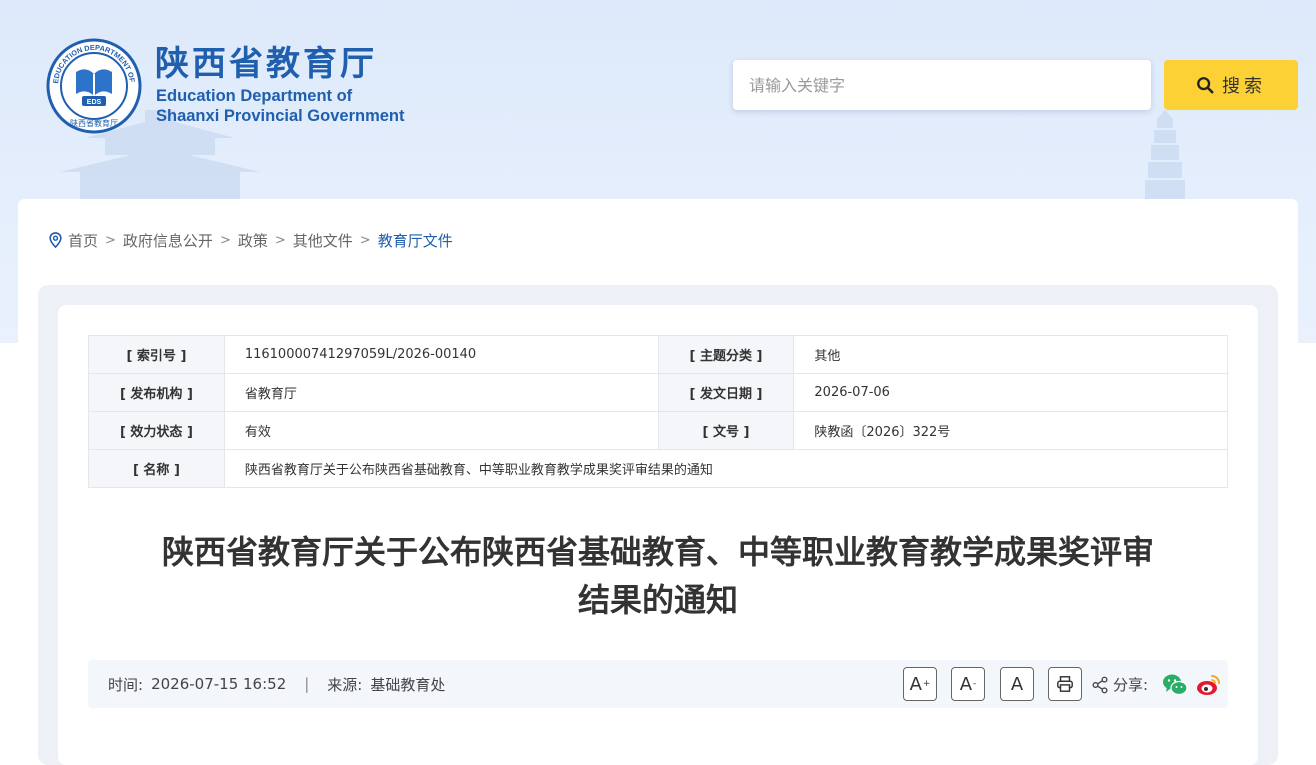 Image resolution: width=1316 pixels, height=765 pixels. What do you see at coordinates (726, 468) in the screenshot?
I see `name-value: 陕西省教育厅关于公布陕西省基础教育、中等职业教育教学成果奖评审结果的通知` at bounding box center [726, 468].